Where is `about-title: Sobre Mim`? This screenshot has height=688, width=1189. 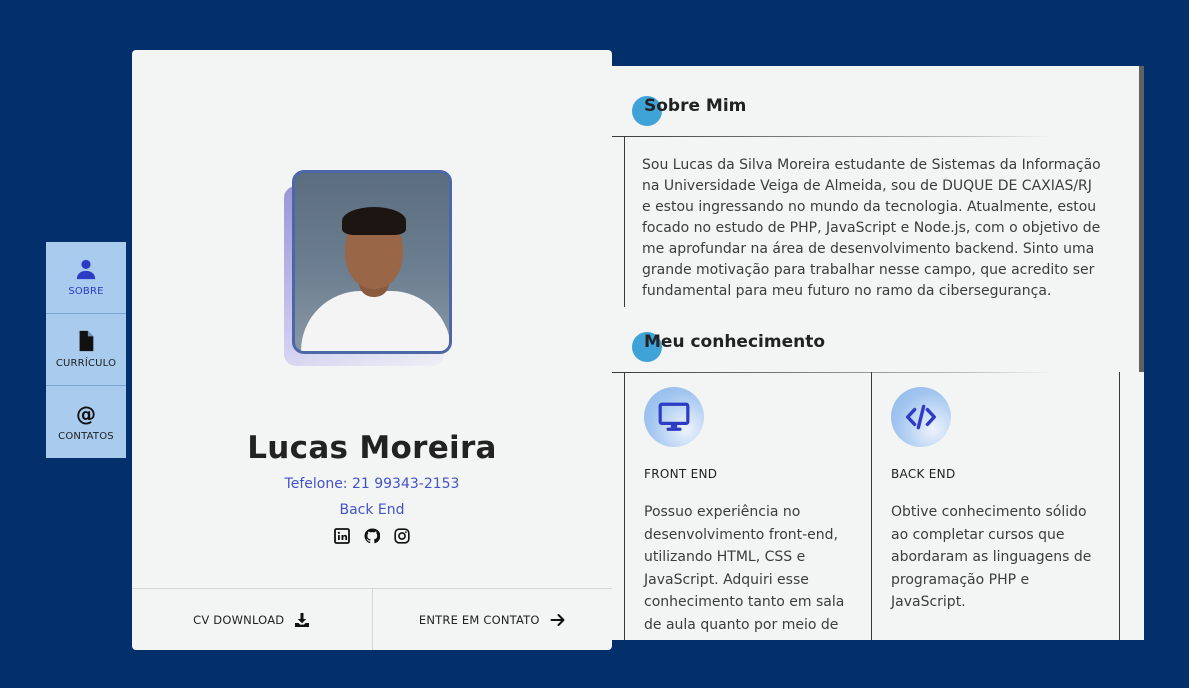
about-title: Sobre Mim is located at coordinates (695, 106).